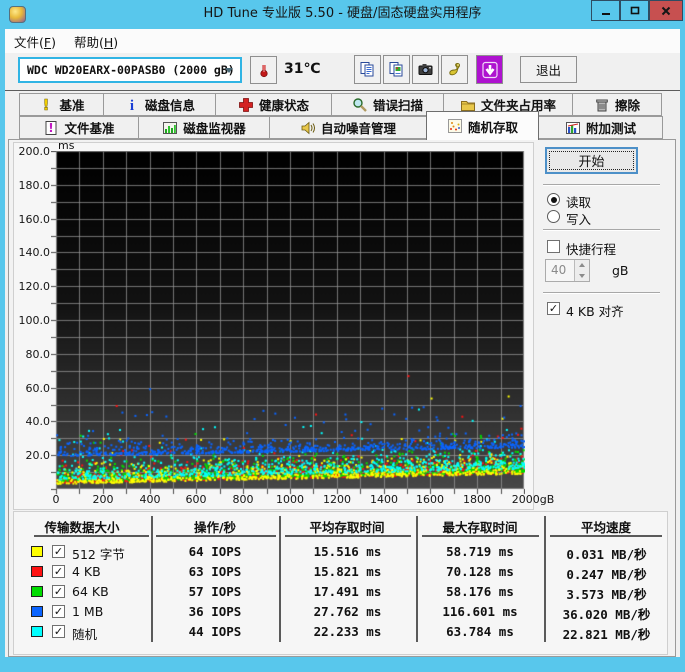 This screenshot has width=685, height=672. What do you see at coordinates (367, 69) in the screenshot?
I see `copy-text-button` at bounding box center [367, 69].